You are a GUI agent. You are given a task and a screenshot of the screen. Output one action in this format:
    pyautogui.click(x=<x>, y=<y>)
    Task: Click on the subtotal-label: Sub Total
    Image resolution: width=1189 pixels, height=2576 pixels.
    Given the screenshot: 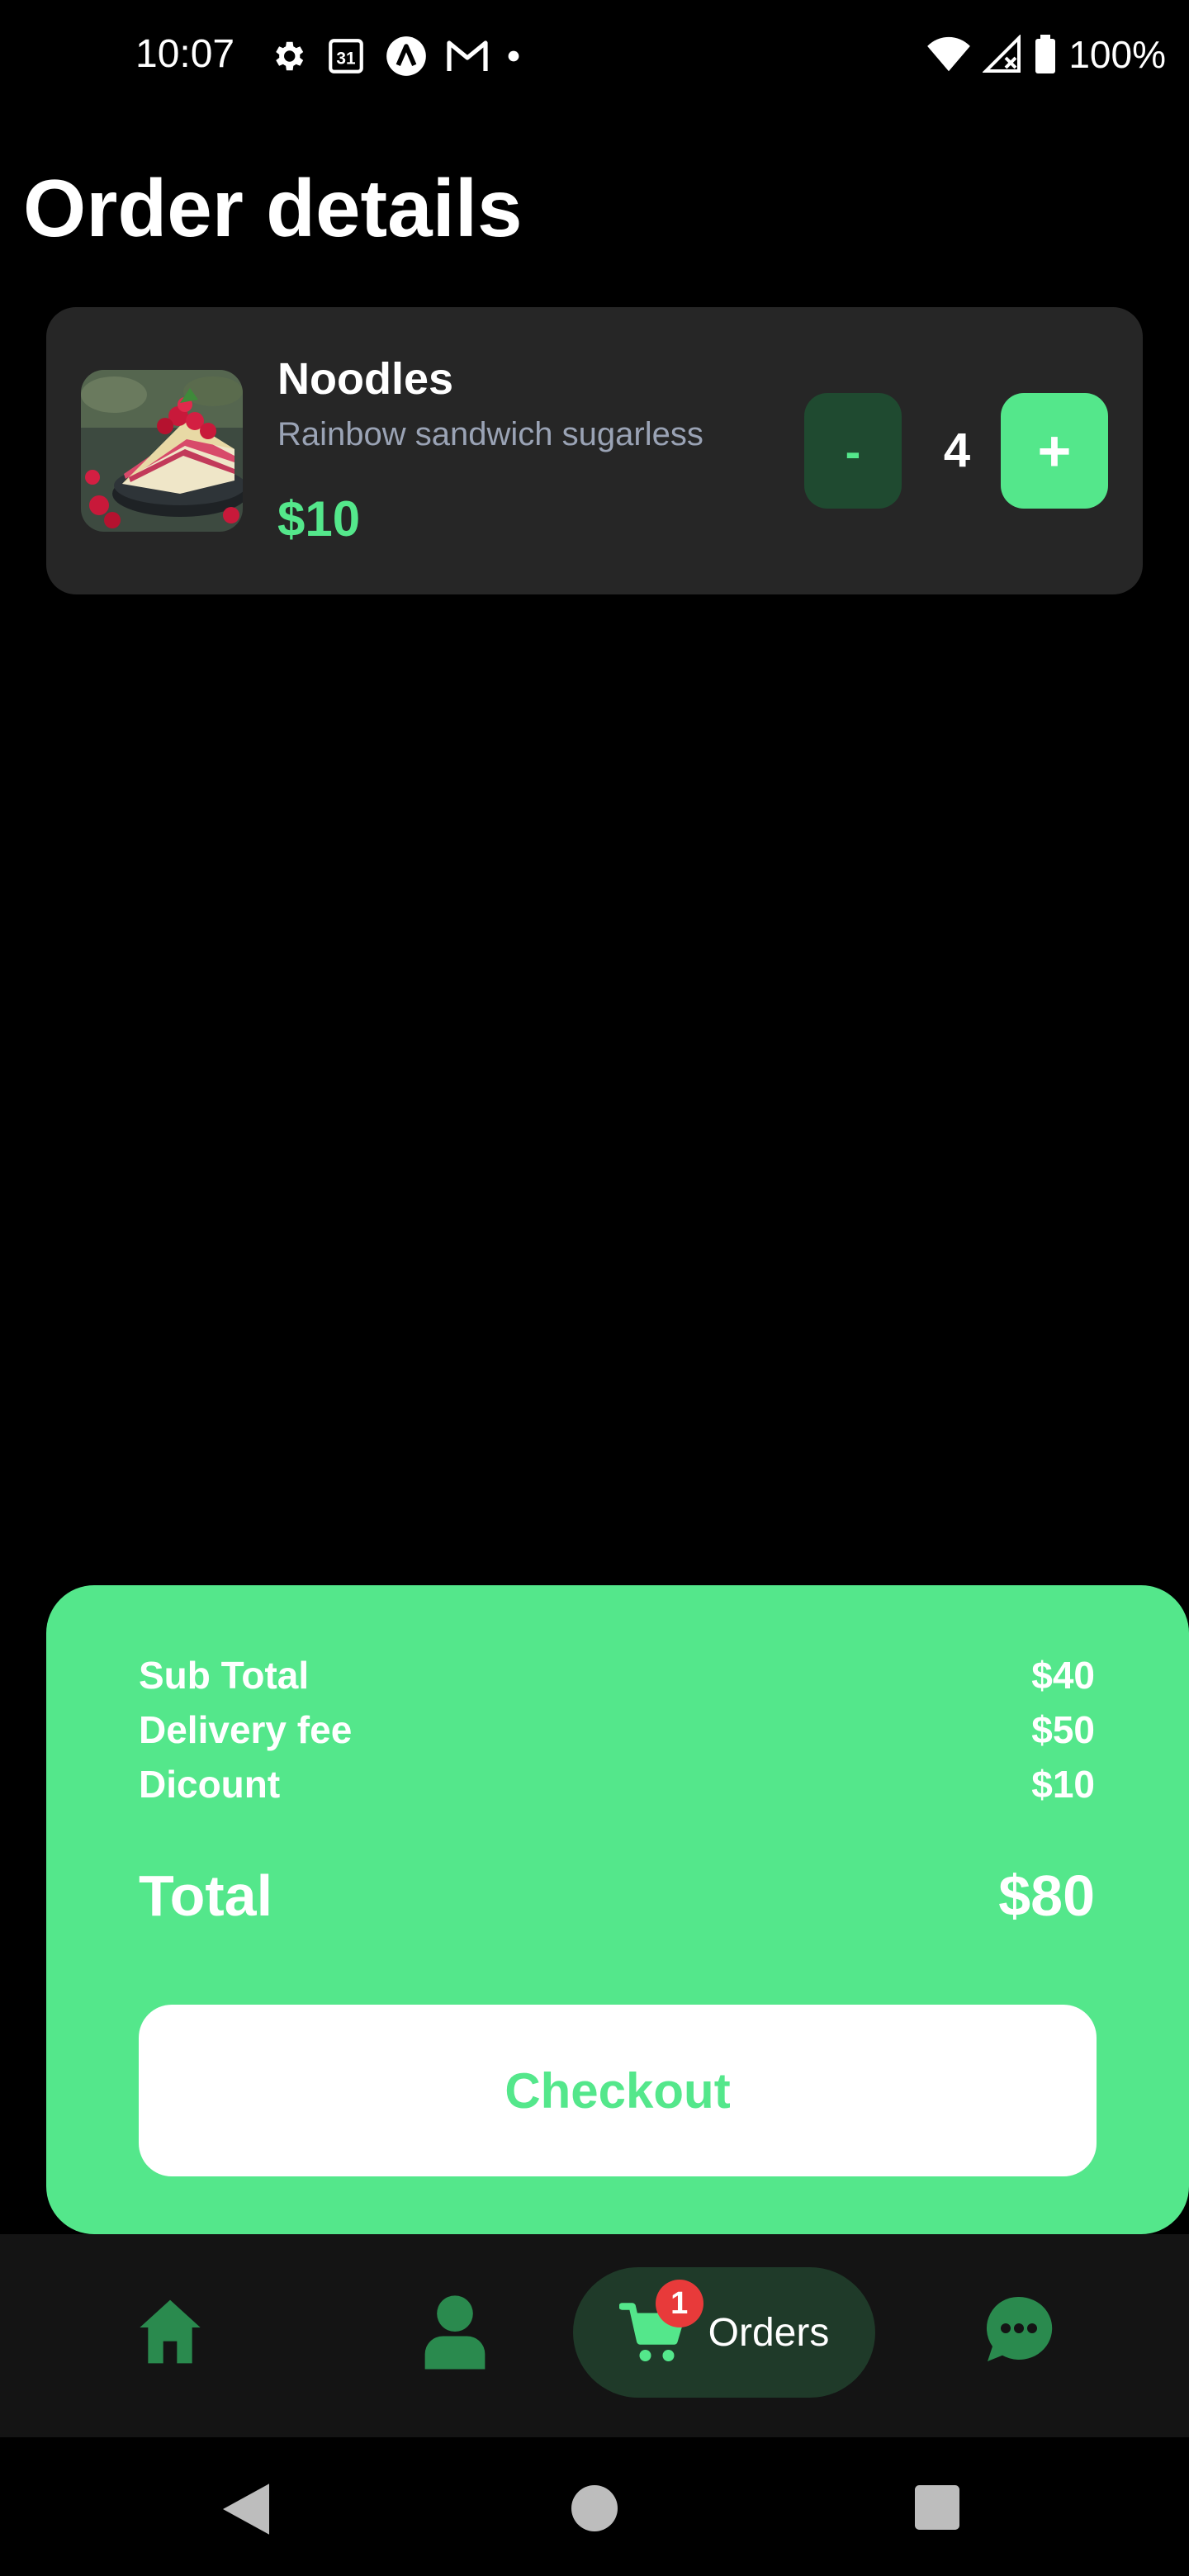 What is the action you would take?
    pyautogui.click(x=224, y=1675)
    